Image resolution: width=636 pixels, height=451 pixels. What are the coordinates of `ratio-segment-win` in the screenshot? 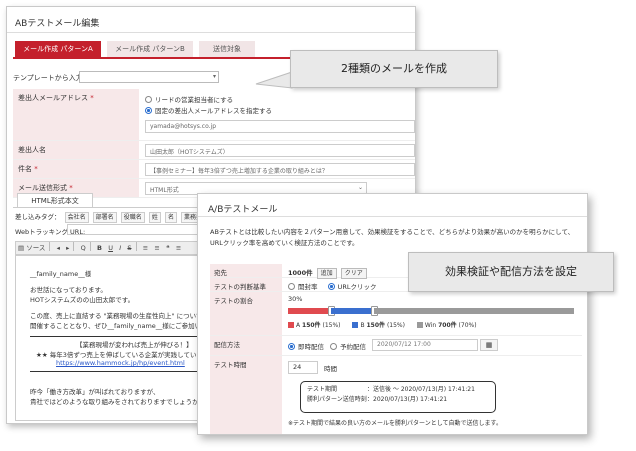 It's located at (473, 311).